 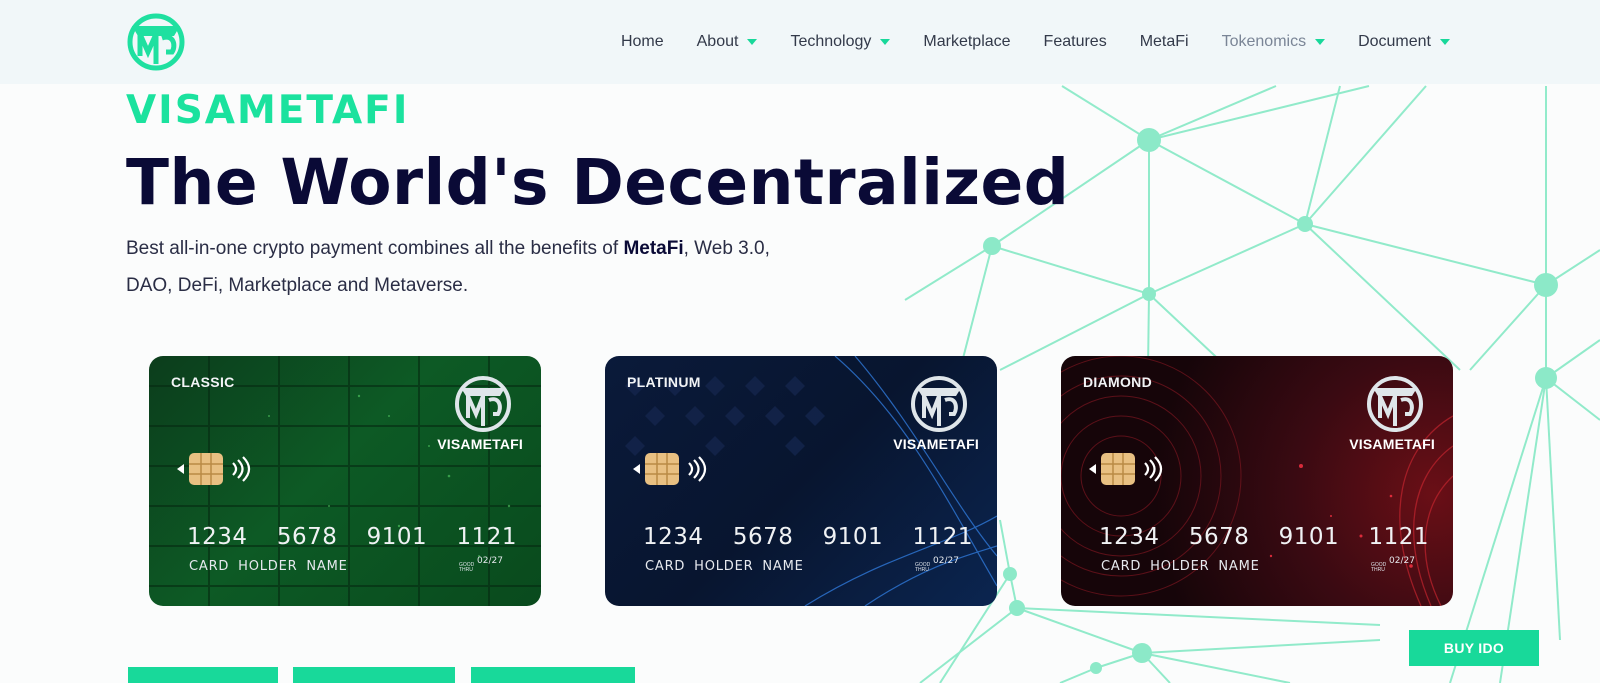 I want to click on nav-features-label: Features, so click(x=1075, y=41).